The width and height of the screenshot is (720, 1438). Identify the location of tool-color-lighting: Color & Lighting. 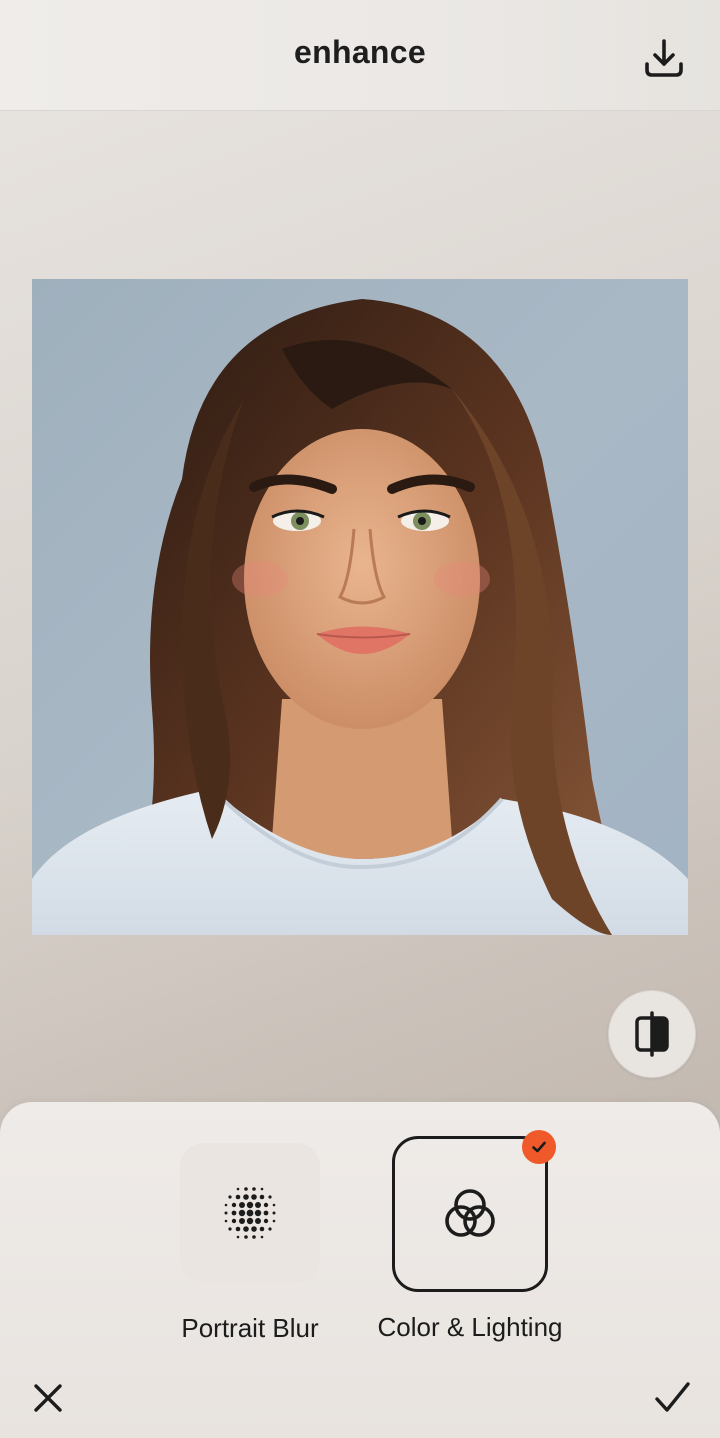
(470, 1236).